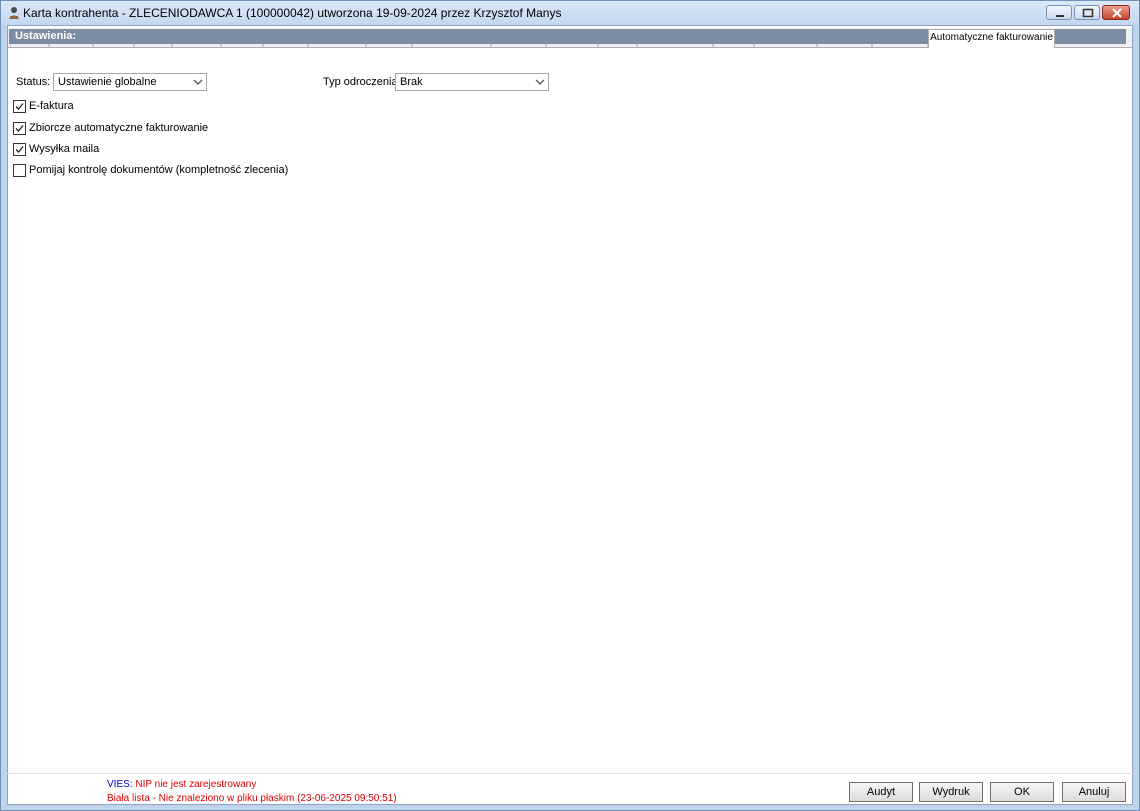 Image resolution: width=1140 pixels, height=811 pixels. Describe the element at coordinates (196, 784) in the screenshot. I see `vies-value: NIP nie jest zarejestrowany` at that location.